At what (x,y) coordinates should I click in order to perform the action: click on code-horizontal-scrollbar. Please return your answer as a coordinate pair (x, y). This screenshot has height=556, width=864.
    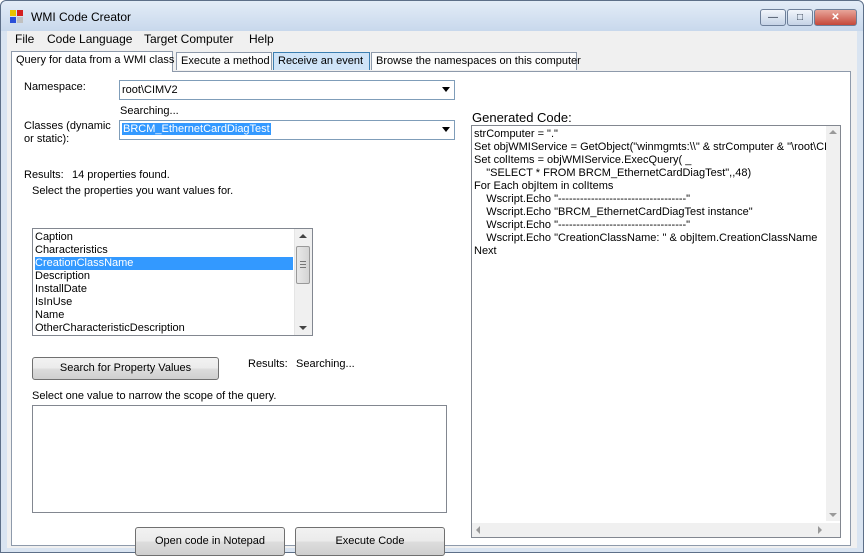
    Looking at the image, I should click on (649, 530).